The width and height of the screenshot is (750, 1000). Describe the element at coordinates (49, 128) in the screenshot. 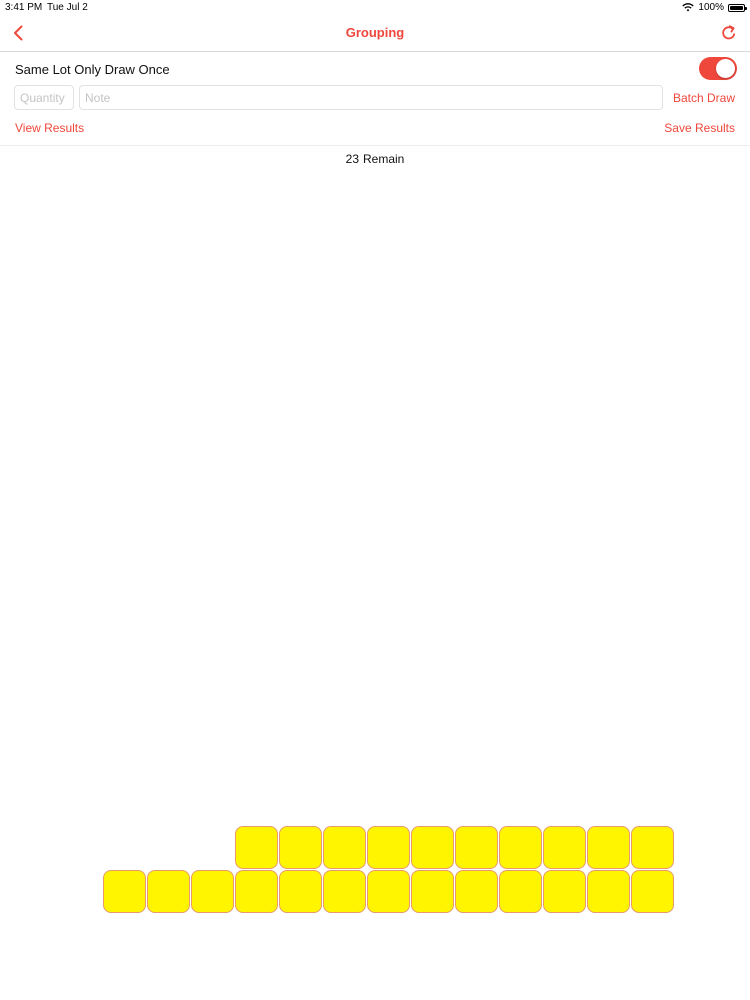

I see `view-results-button: View Results` at that location.